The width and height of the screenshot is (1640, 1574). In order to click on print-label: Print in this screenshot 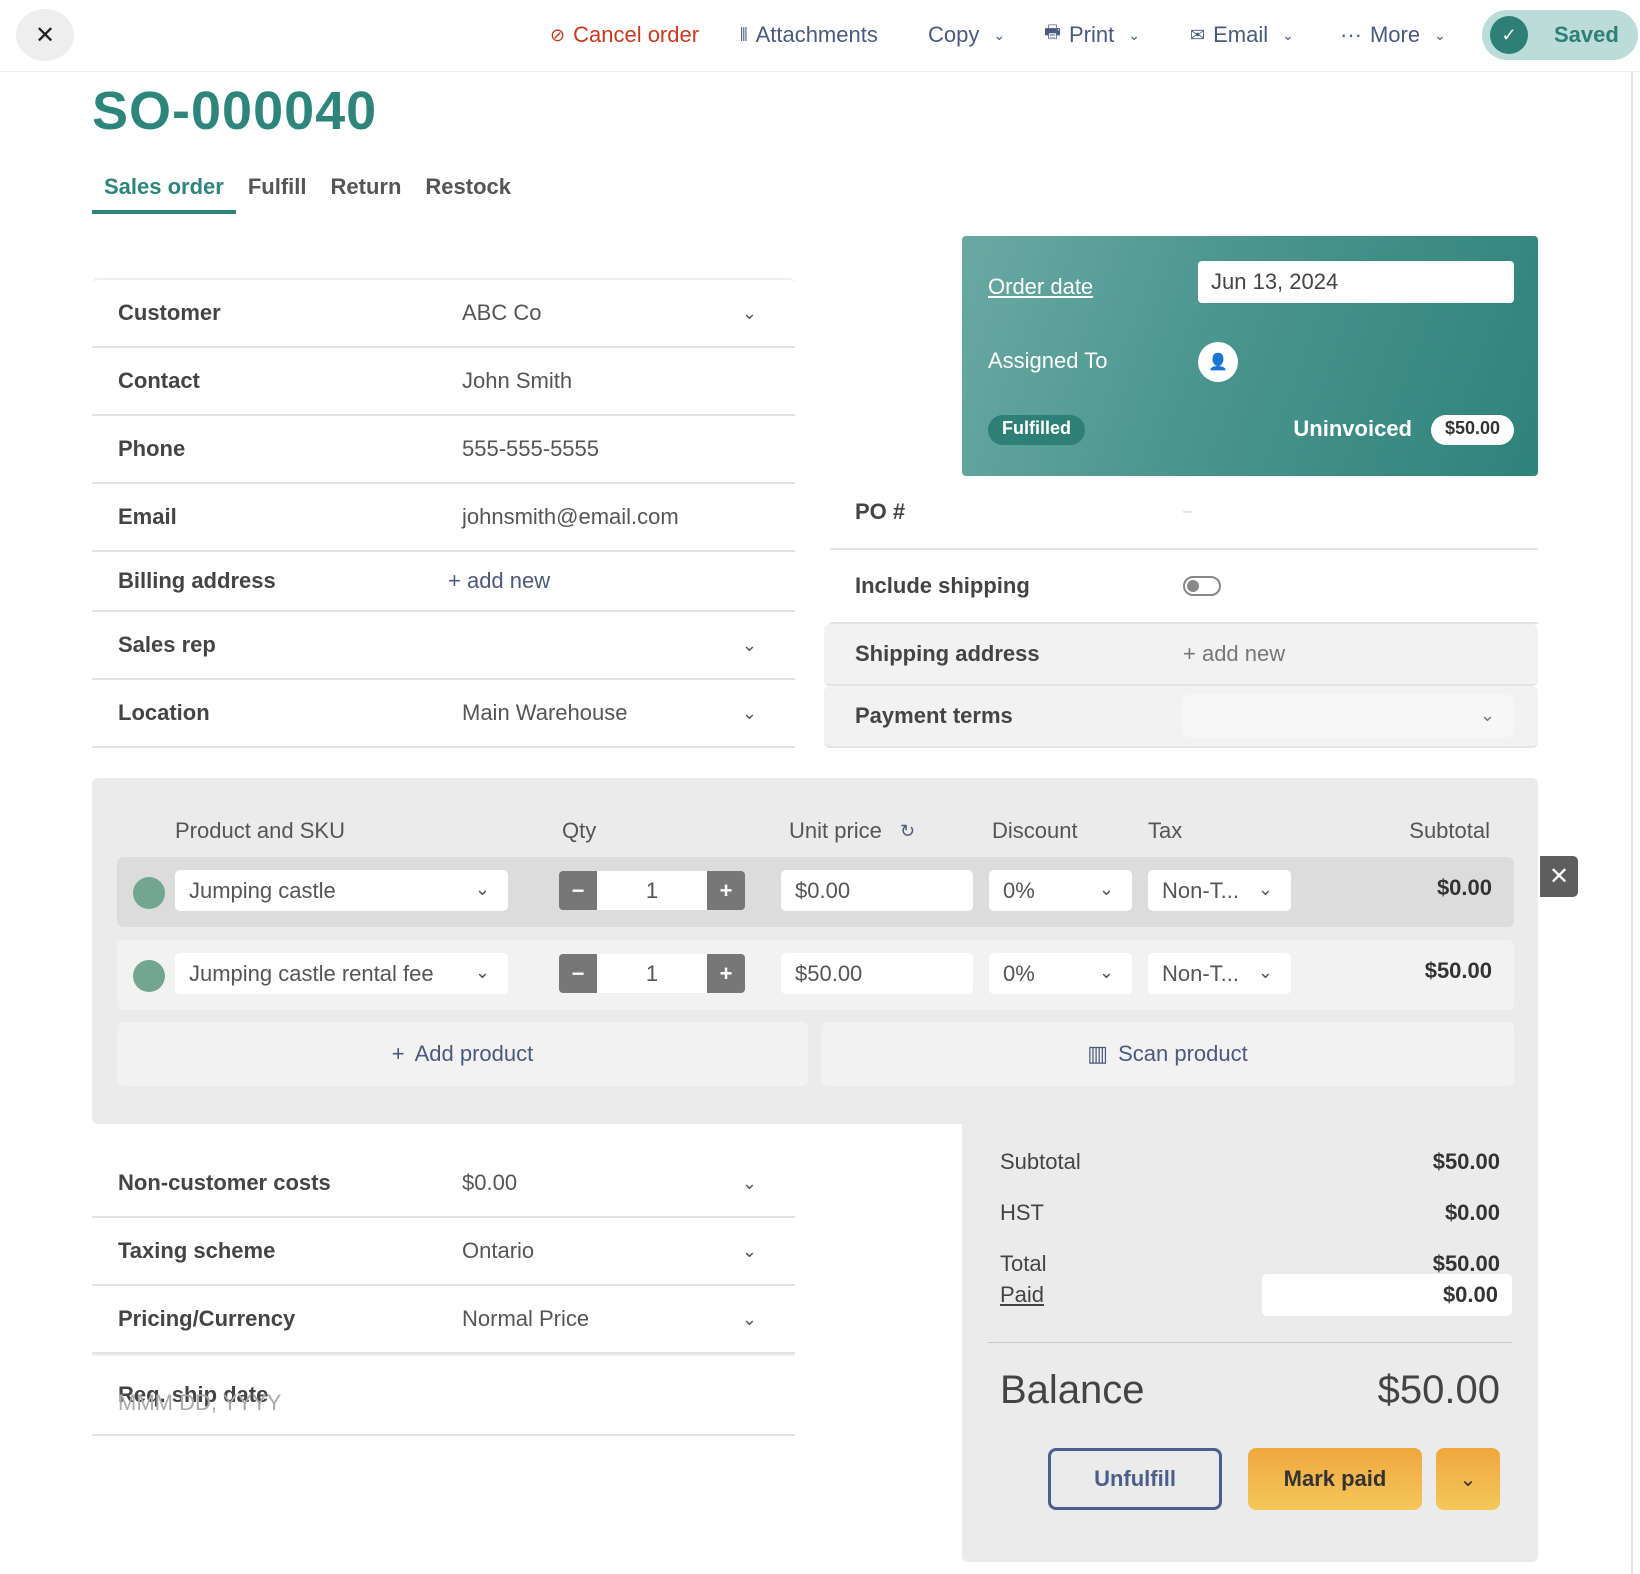, I will do `click(1092, 34)`.